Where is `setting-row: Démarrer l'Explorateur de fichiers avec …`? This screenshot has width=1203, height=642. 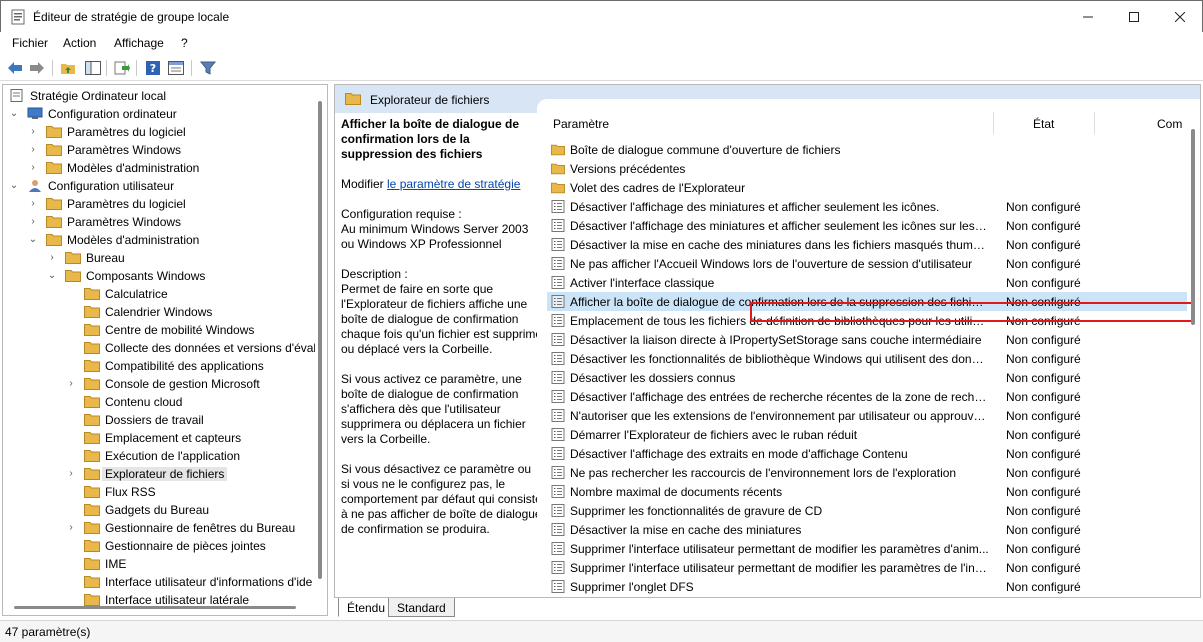
setting-row: Démarrer l'Explorateur de fichiers avec … is located at coordinates (867, 434).